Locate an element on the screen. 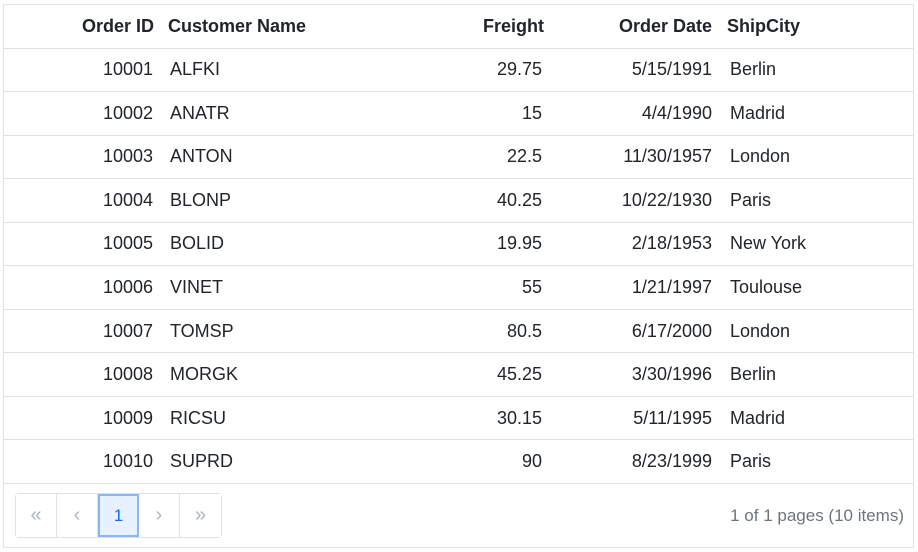 The image size is (918, 552). cell-order-date: 1/21/1997 is located at coordinates (671, 287).